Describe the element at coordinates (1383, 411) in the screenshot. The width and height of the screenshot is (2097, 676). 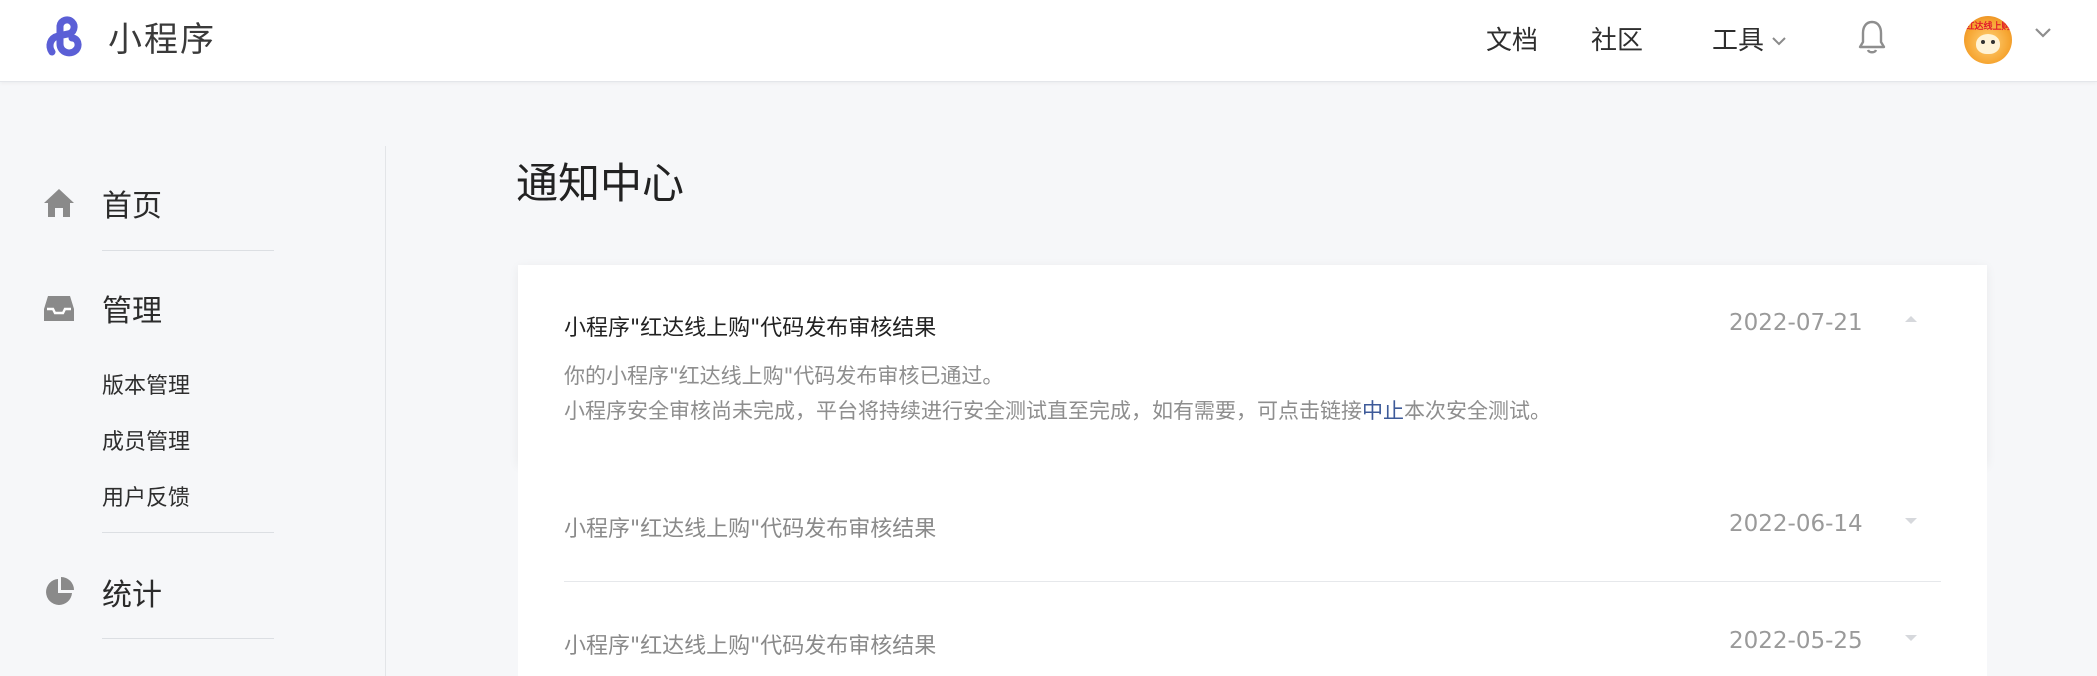
I see `abort-test-link: 中止` at that location.